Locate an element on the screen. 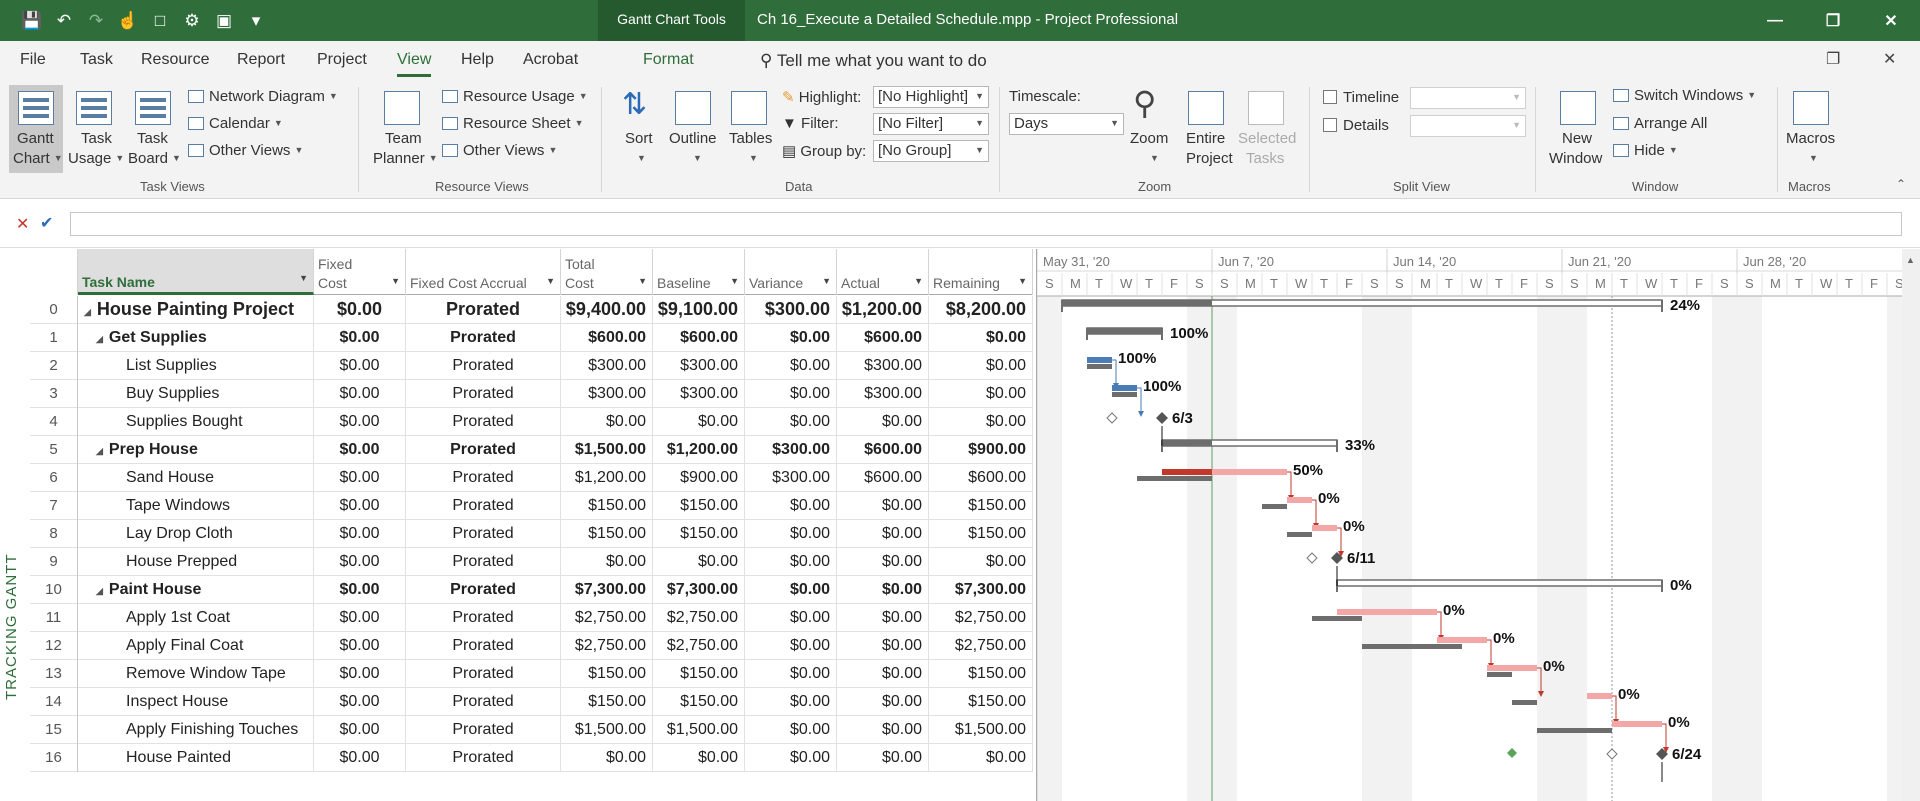  baseline-cell: $600.00 is located at coordinates (699, 338).